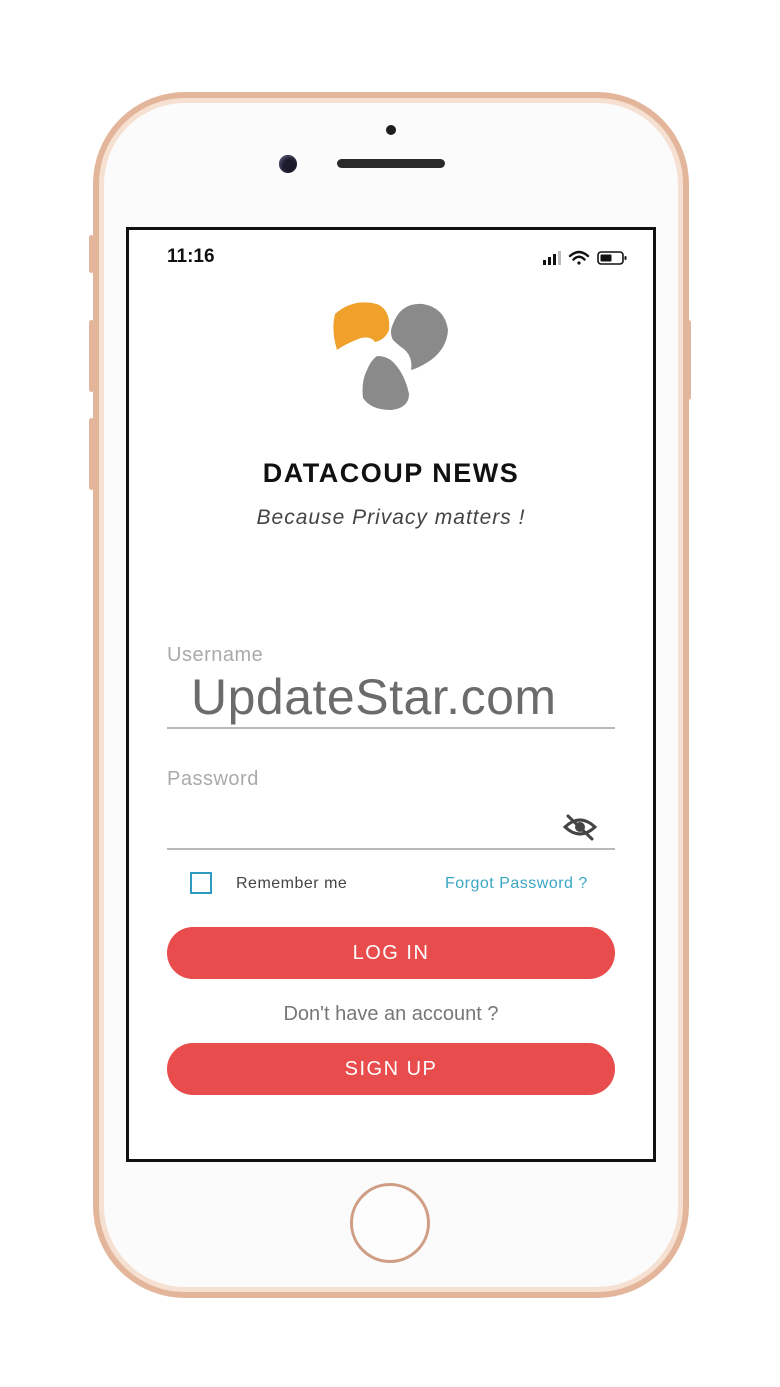 The width and height of the screenshot is (780, 1387). What do you see at coordinates (390, 1223) in the screenshot?
I see `home-button` at bounding box center [390, 1223].